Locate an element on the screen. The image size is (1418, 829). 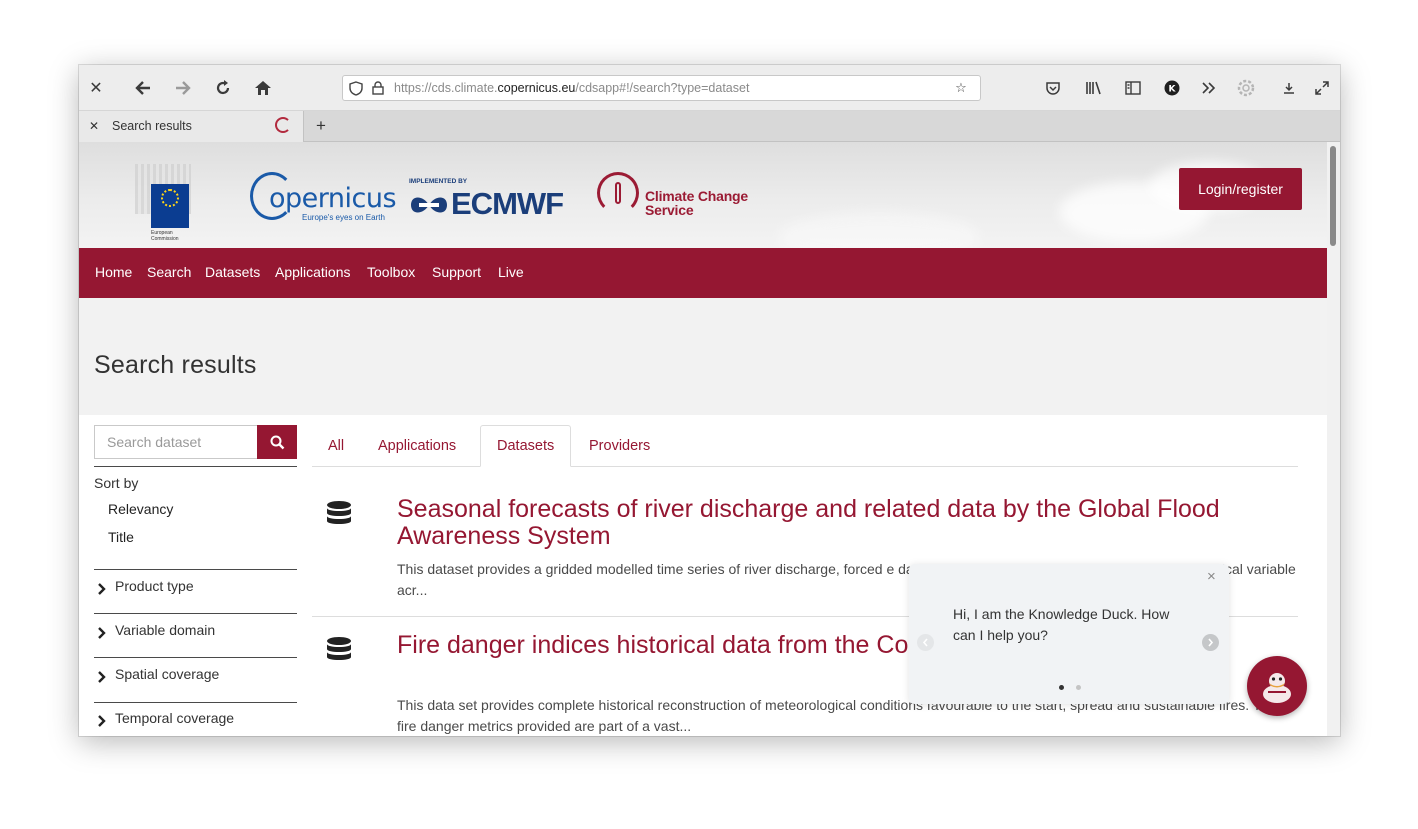
knowledge-duck-button is located at coordinates (1277, 686).